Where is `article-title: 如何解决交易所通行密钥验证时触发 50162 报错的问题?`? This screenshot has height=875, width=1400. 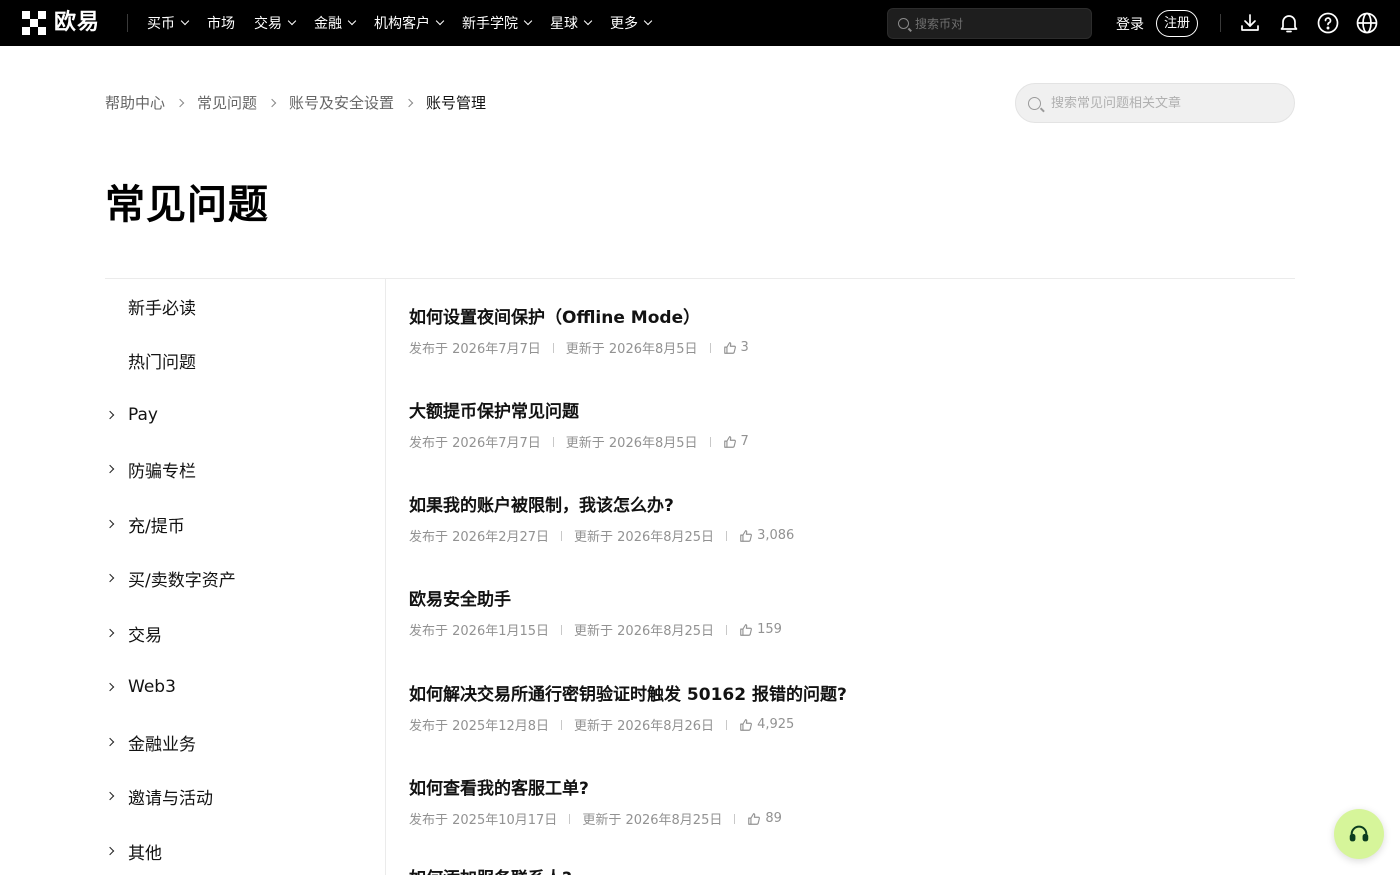
article-title: 如何解决交易所通行密钥验证时触发 50162 报错的问题? is located at coordinates (628, 692).